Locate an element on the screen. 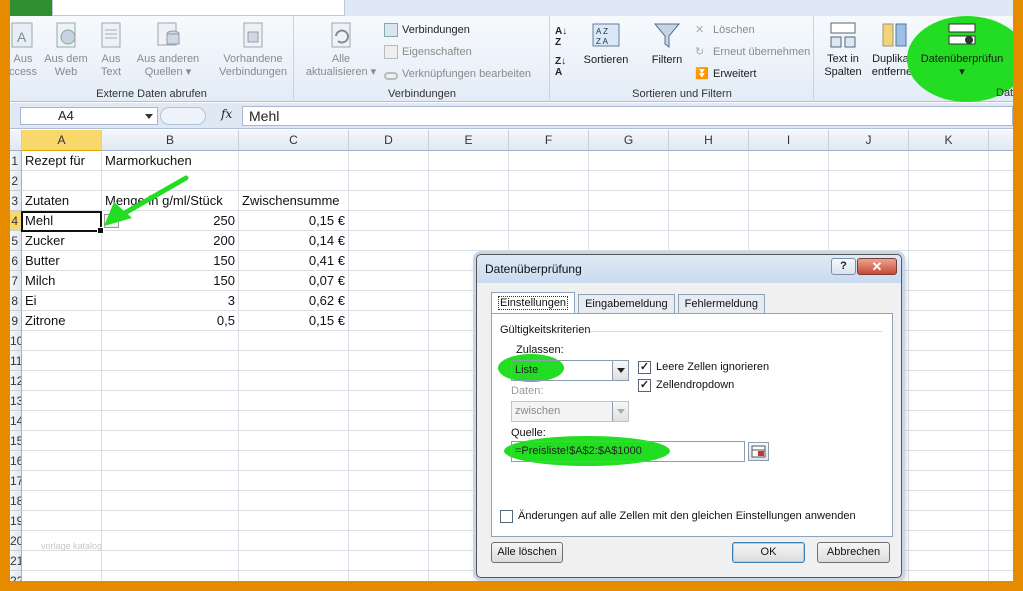  sort-az-button: A↓ Z is located at coordinates (561, 37).